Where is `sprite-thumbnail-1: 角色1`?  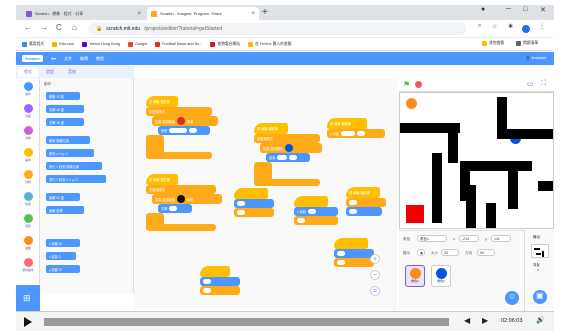 sprite-thumbnail-1: 角色1 is located at coordinates (415, 276).